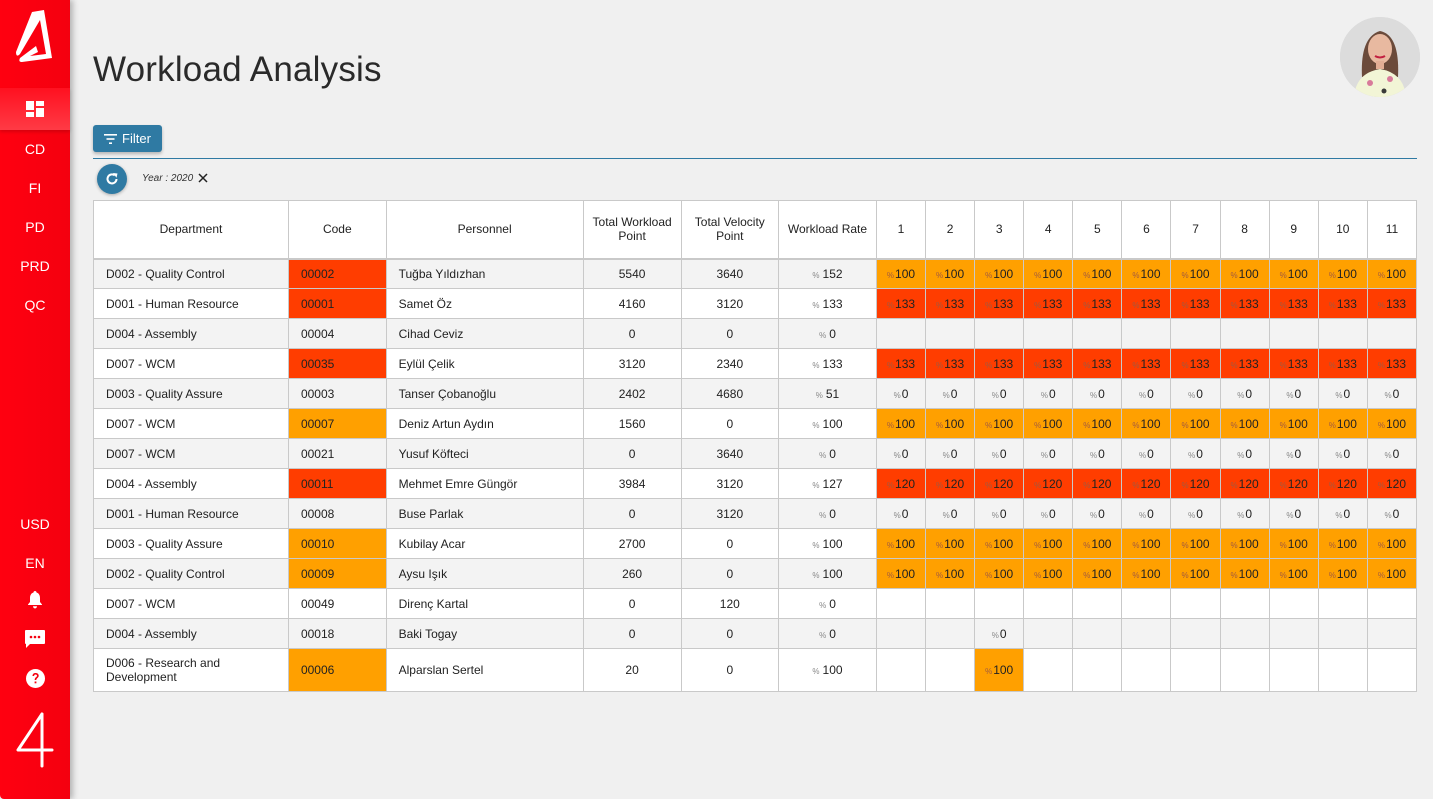  What do you see at coordinates (112, 179) in the screenshot?
I see `refresh-button` at bounding box center [112, 179].